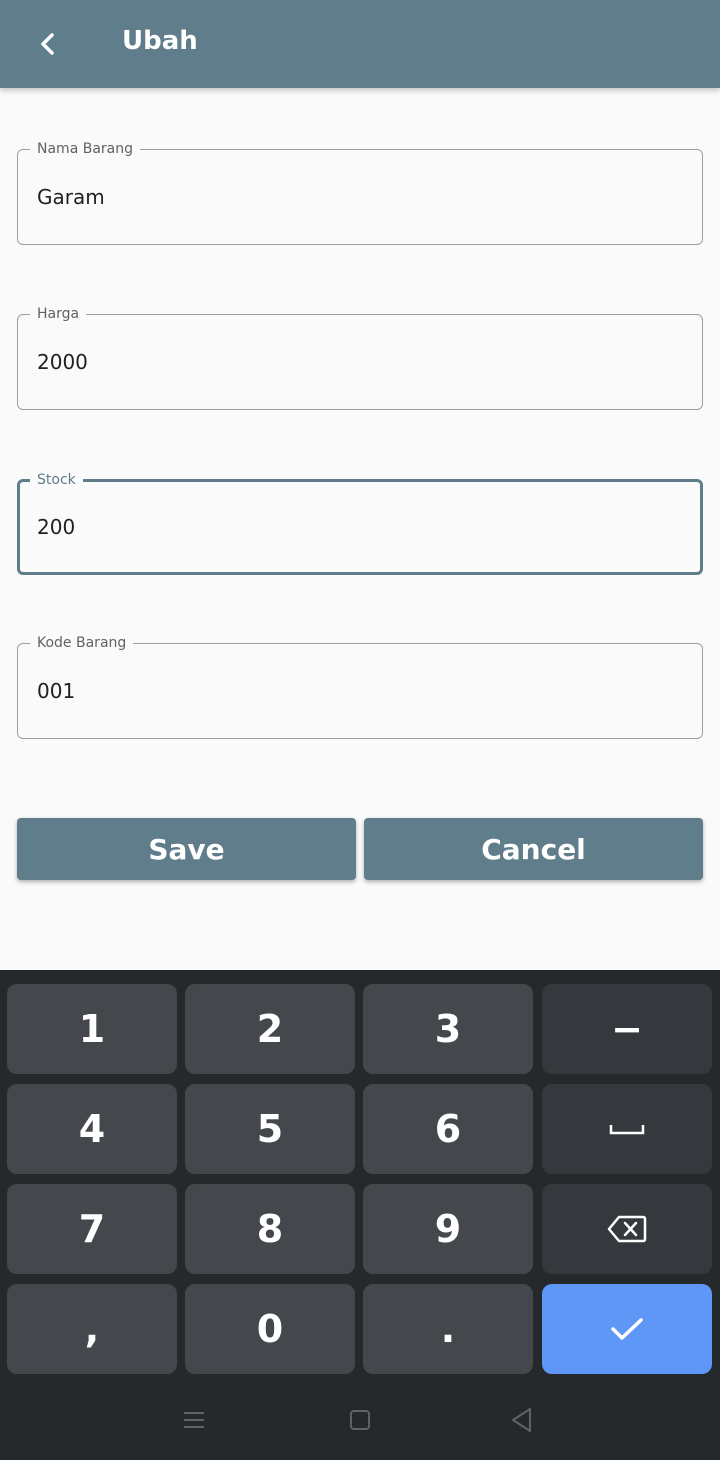 The image size is (720, 1460). I want to click on kode-barang-field: Kode Barang 001, so click(360, 686).